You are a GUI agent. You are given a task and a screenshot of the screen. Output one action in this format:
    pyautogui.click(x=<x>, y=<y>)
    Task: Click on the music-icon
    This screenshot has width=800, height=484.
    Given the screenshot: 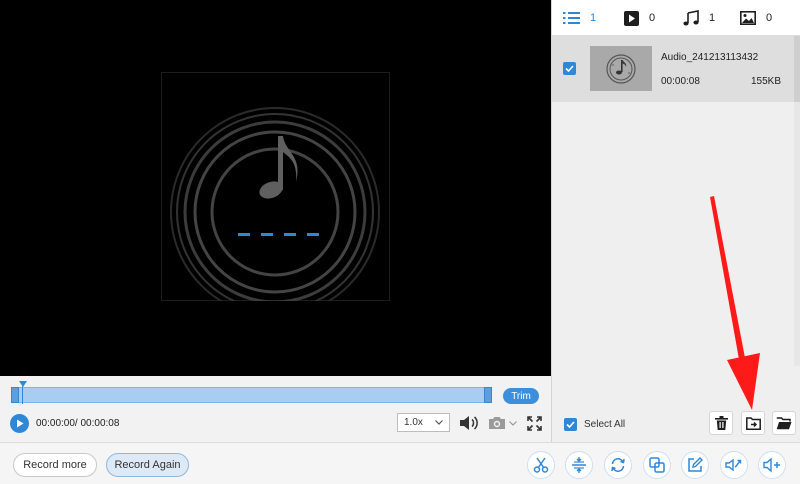 What is the action you would take?
    pyautogui.click(x=691, y=18)
    